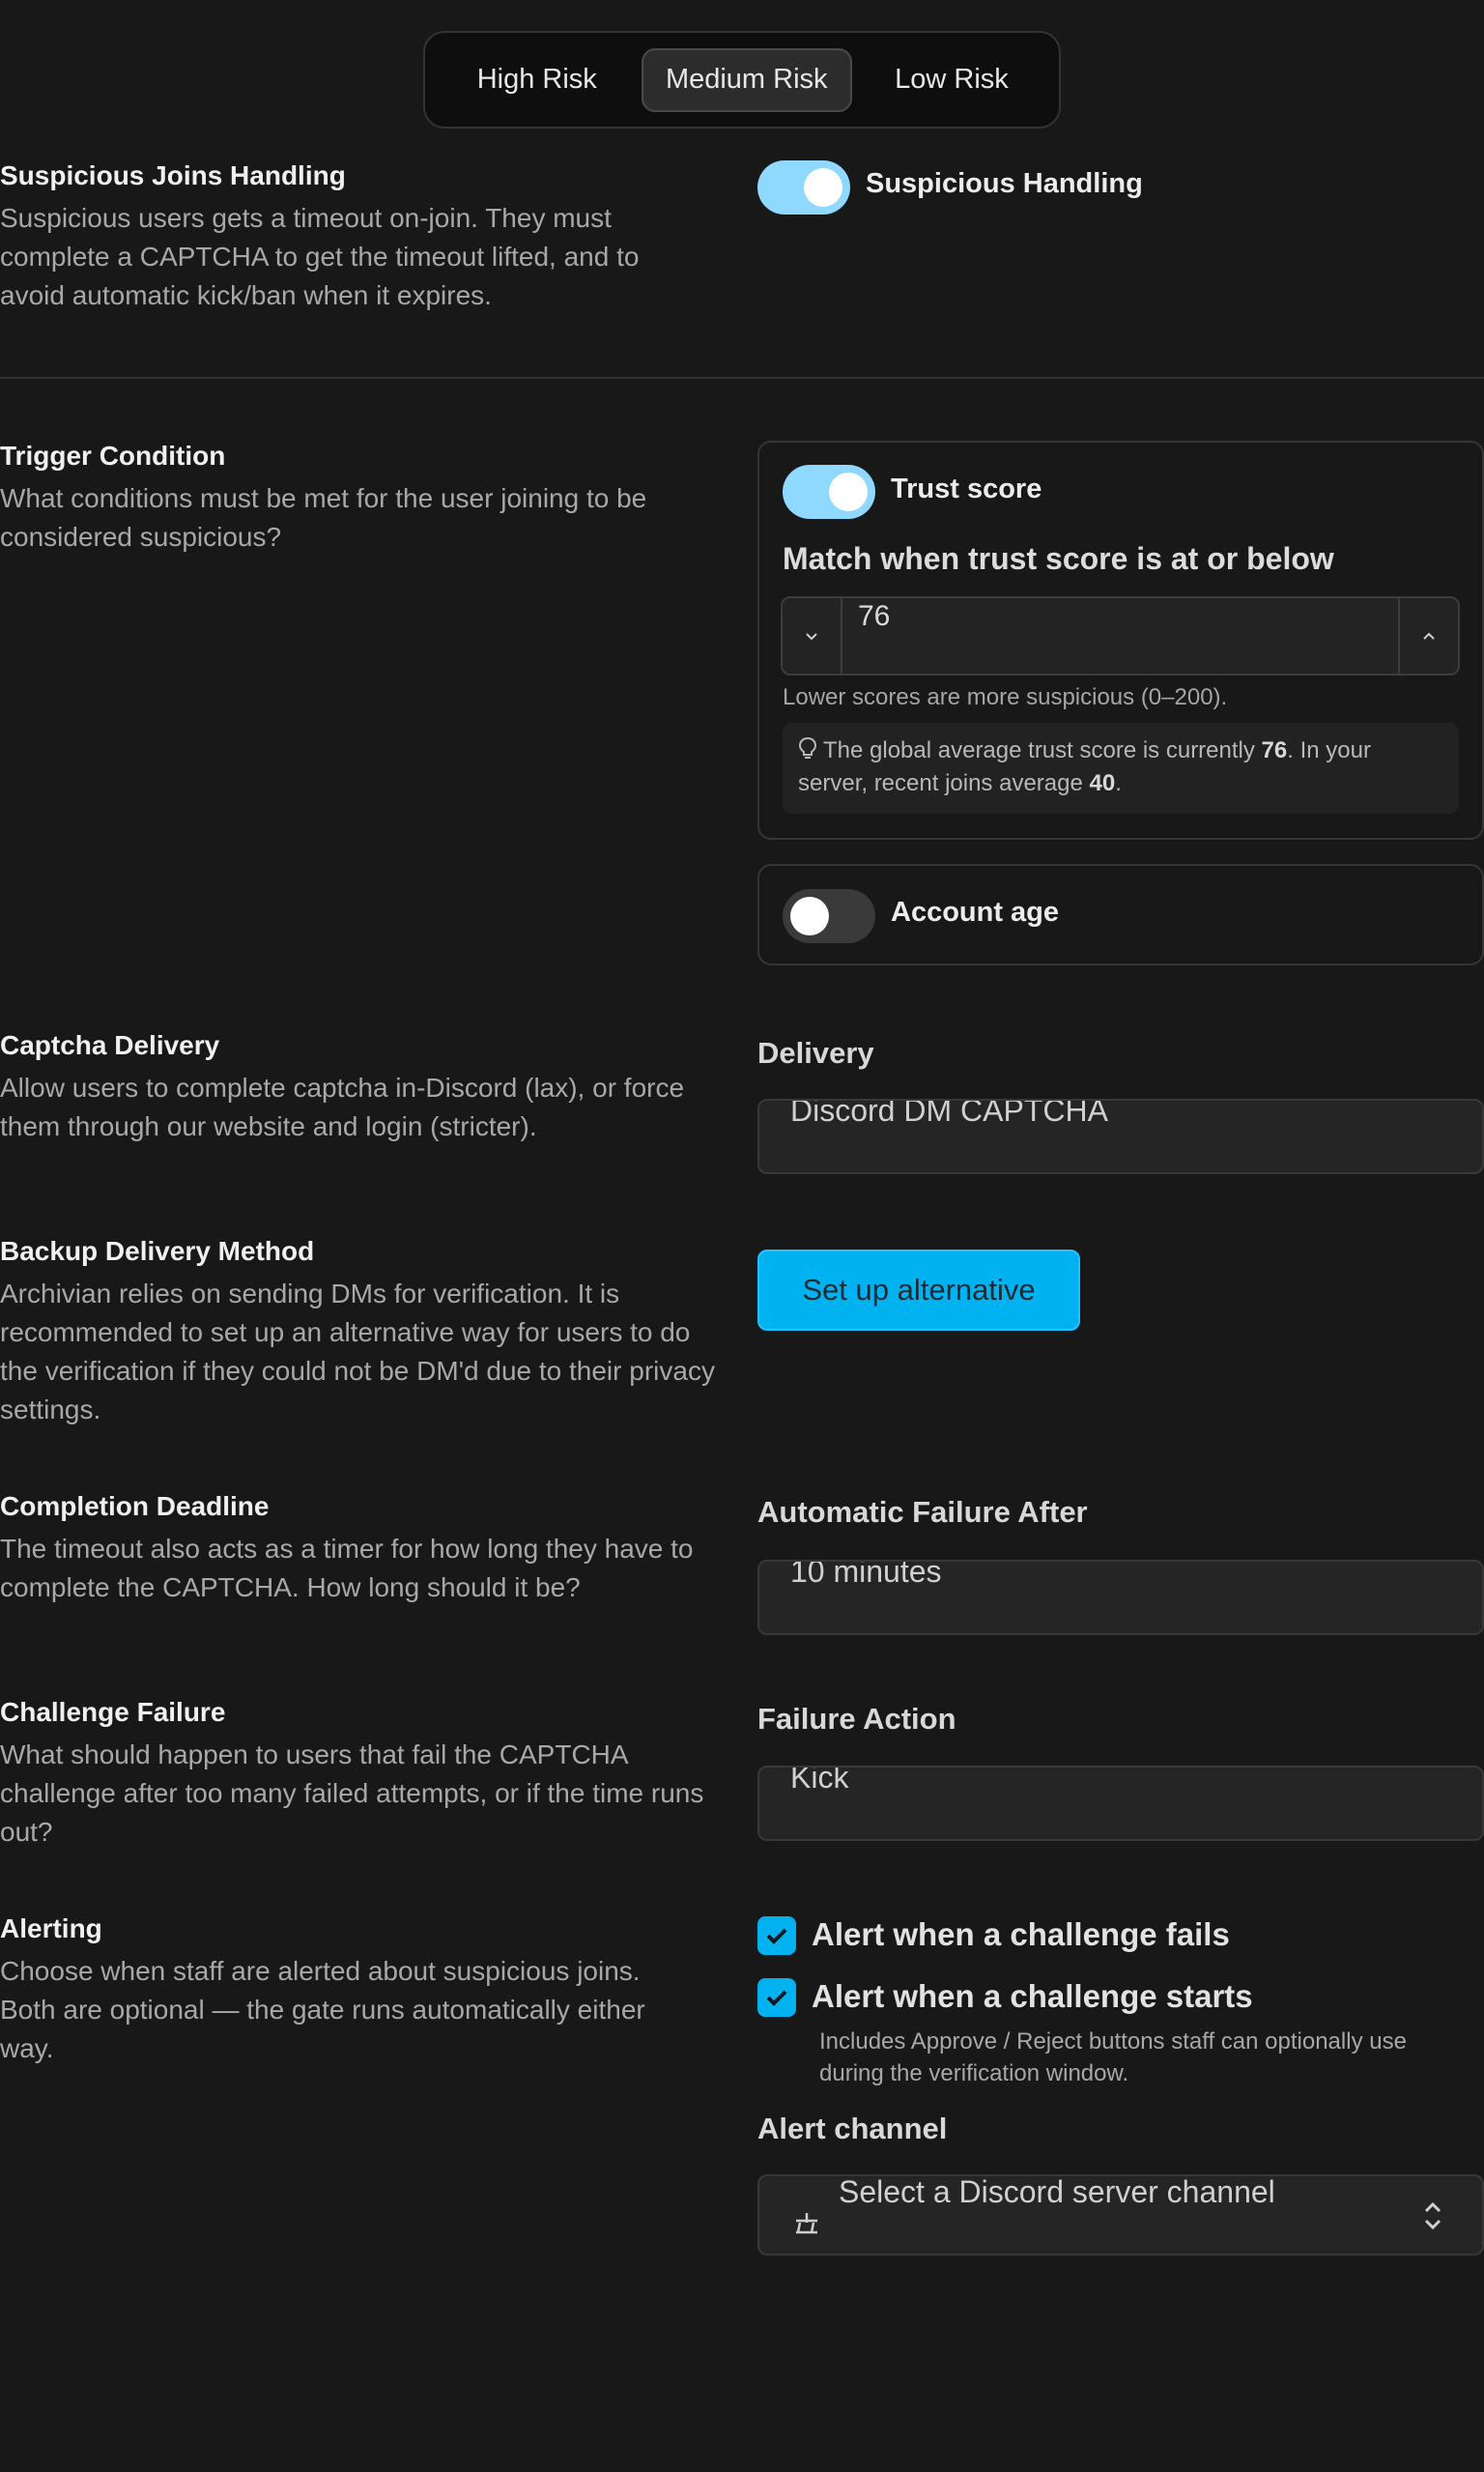  What do you see at coordinates (1021, 1934) in the screenshot?
I see `alert-fails-label: Alert when a challenge fails` at bounding box center [1021, 1934].